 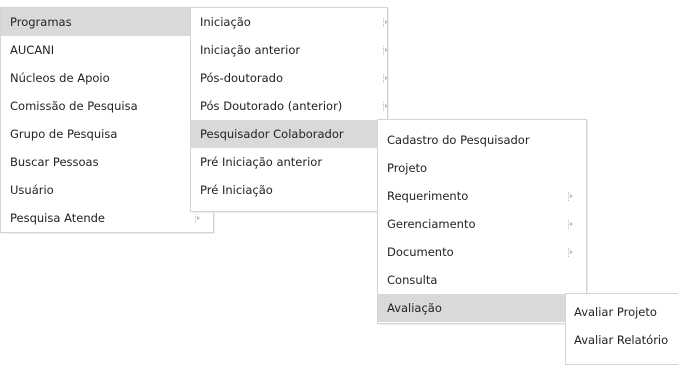 I want to click on menu-item-label: Pesquisa Atende, so click(x=57, y=218).